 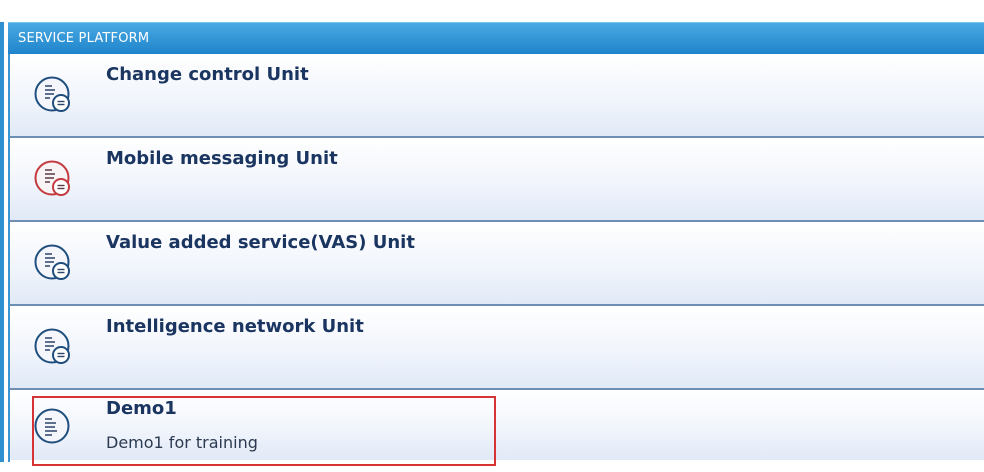 What do you see at coordinates (222, 158) in the screenshot?
I see `item-title: Mobile messaging Unit` at bounding box center [222, 158].